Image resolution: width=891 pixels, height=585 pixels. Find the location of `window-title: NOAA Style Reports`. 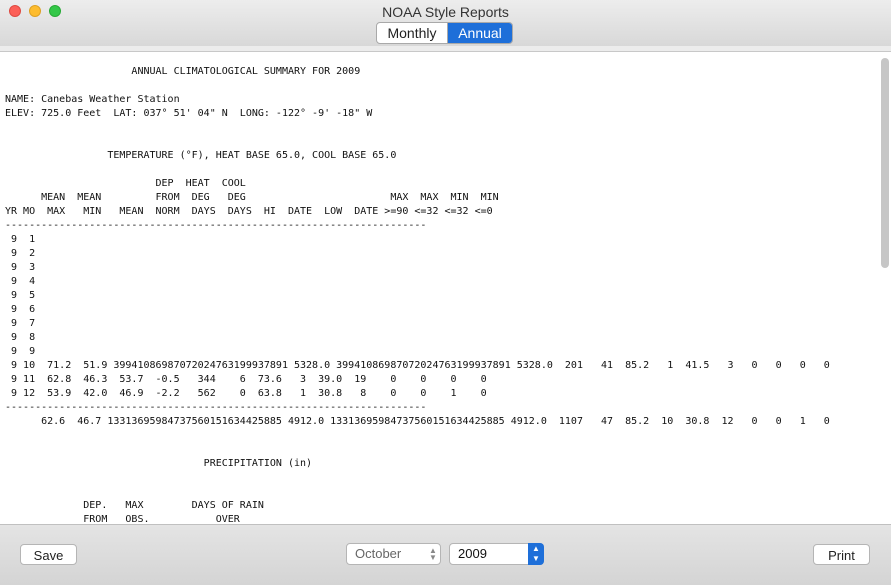

window-title: NOAA Style Reports is located at coordinates (445, 12).